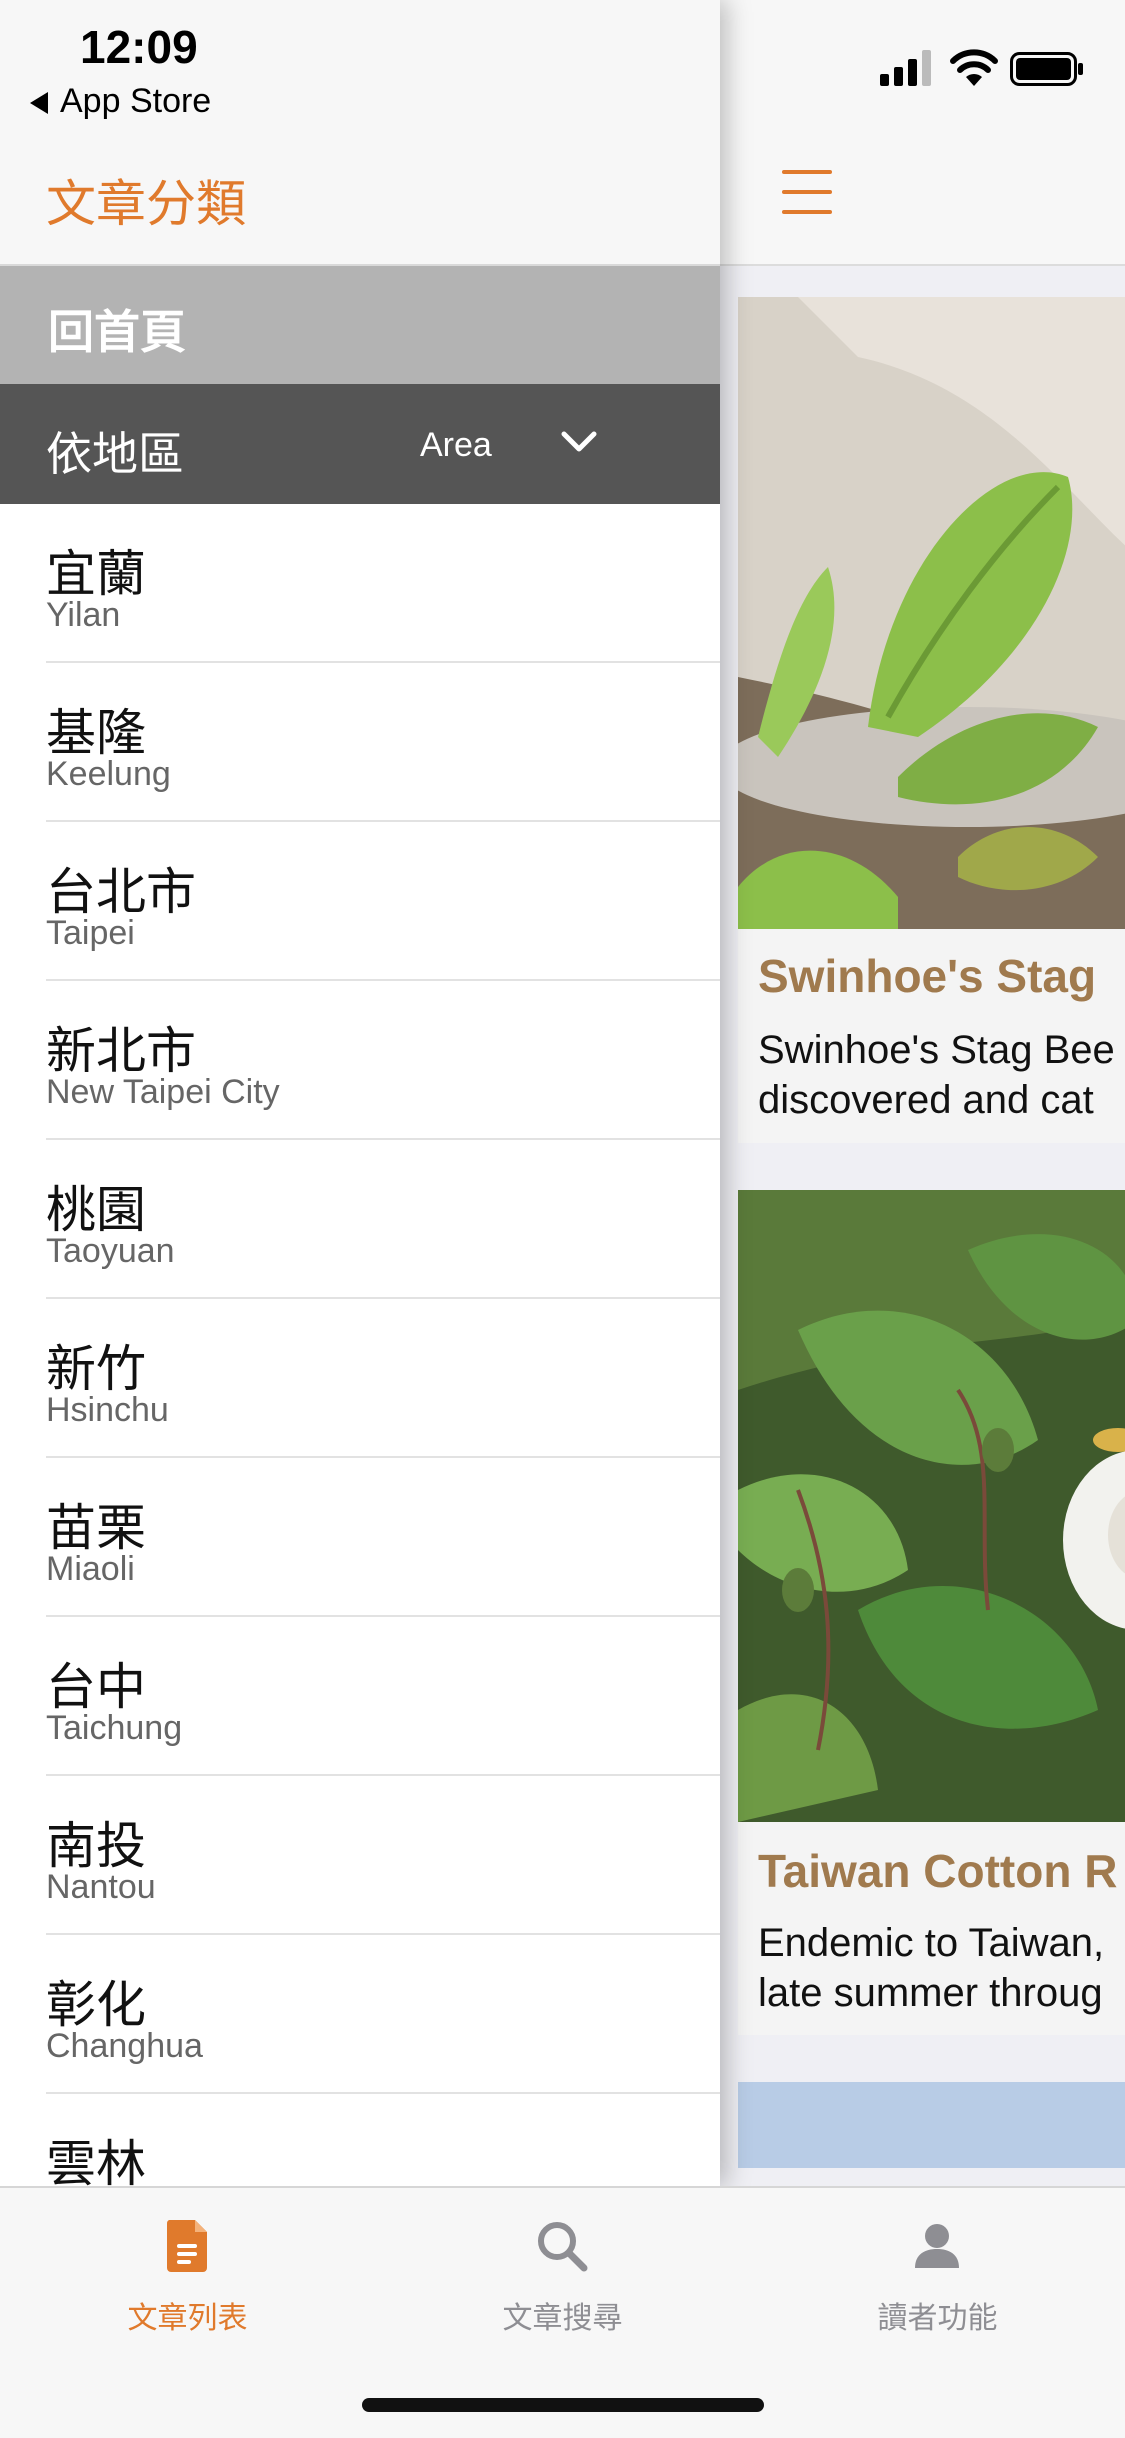 This screenshot has height=2438, width=1125. I want to click on tab-article-search: 文章搜尋, so click(562, 2278).